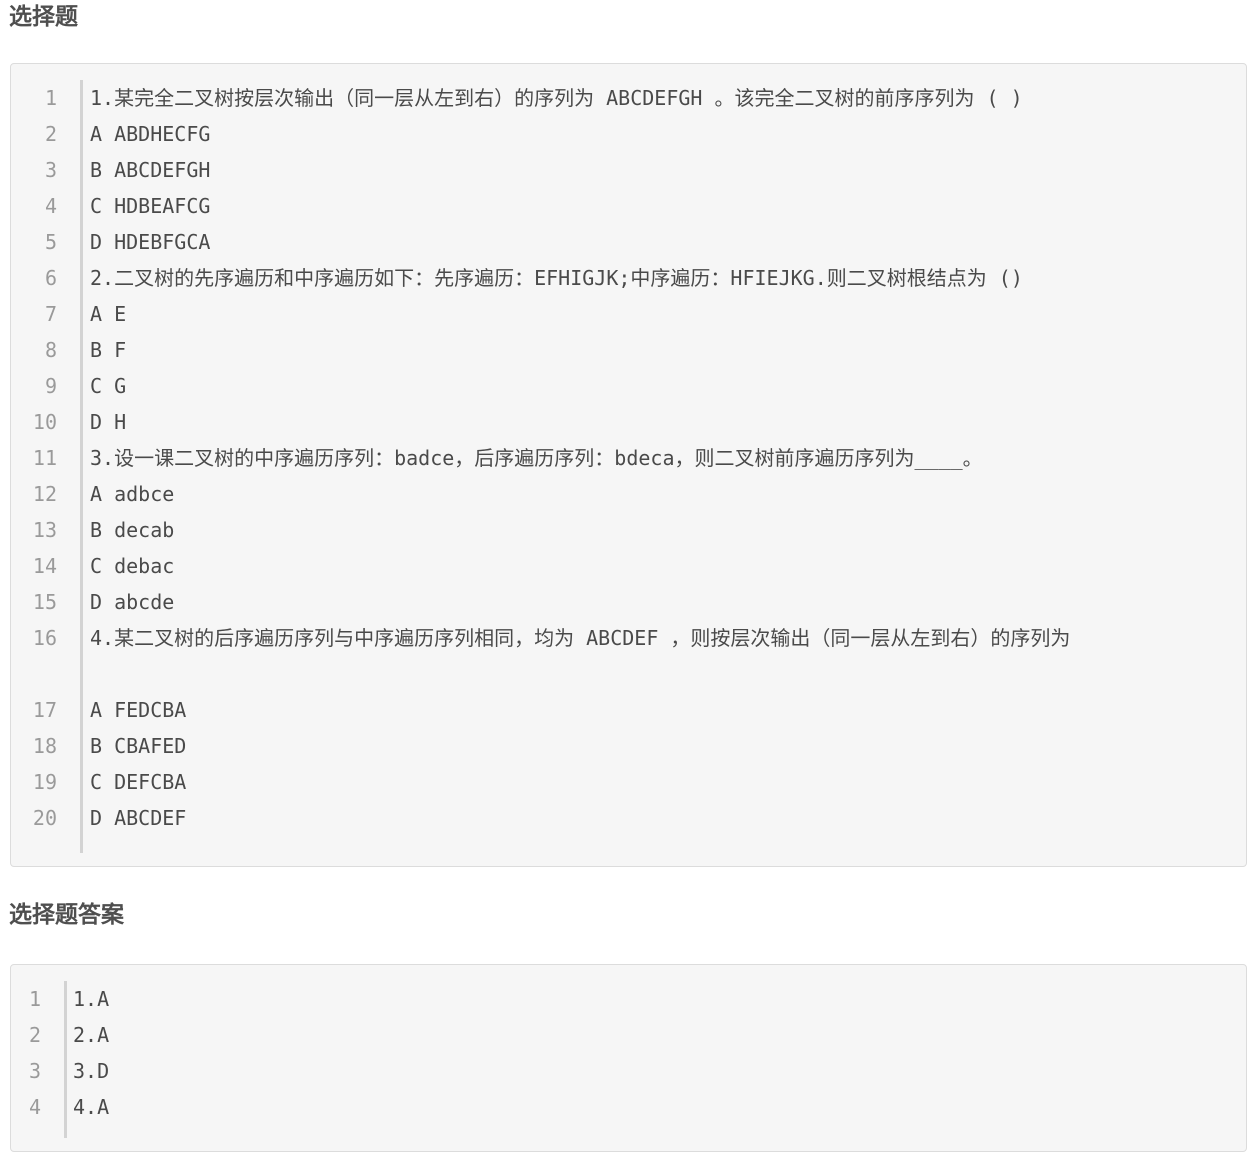 The image size is (1255, 1156). I want to click on code-line: 20 D ABCDEF, so click(628, 818).